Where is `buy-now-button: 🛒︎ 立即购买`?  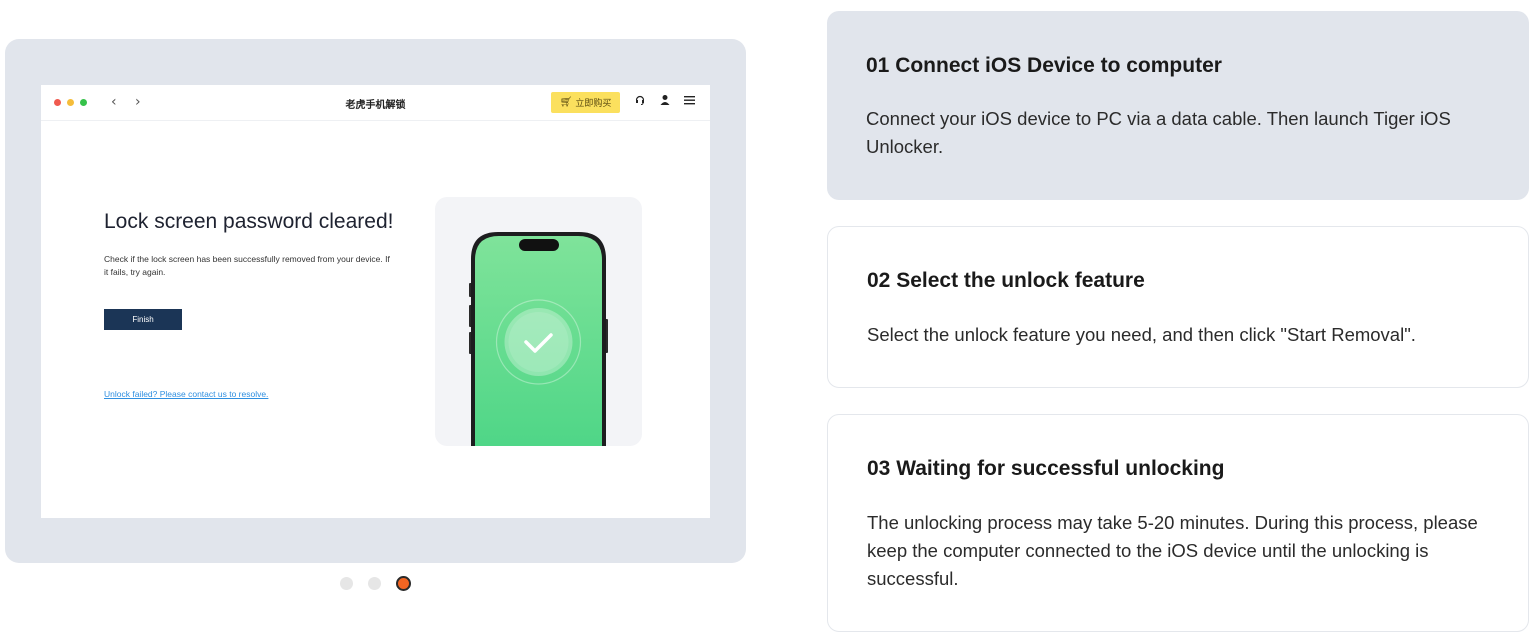 buy-now-button: 🛒︎ 立即购买 is located at coordinates (585, 102).